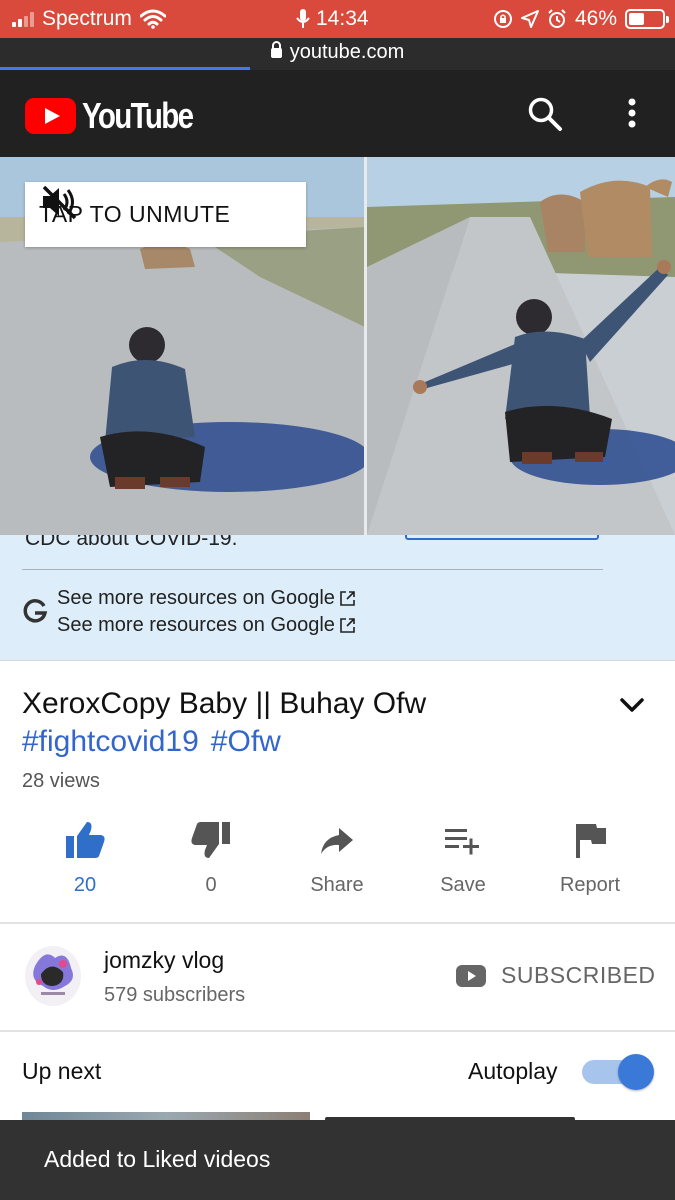 The image size is (675, 1200). What do you see at coordinates (224, 703) in the screenshot?
I see `video-title: XeroxCopy Baby || Buhay Ofw` at bounding box center [224, 703].